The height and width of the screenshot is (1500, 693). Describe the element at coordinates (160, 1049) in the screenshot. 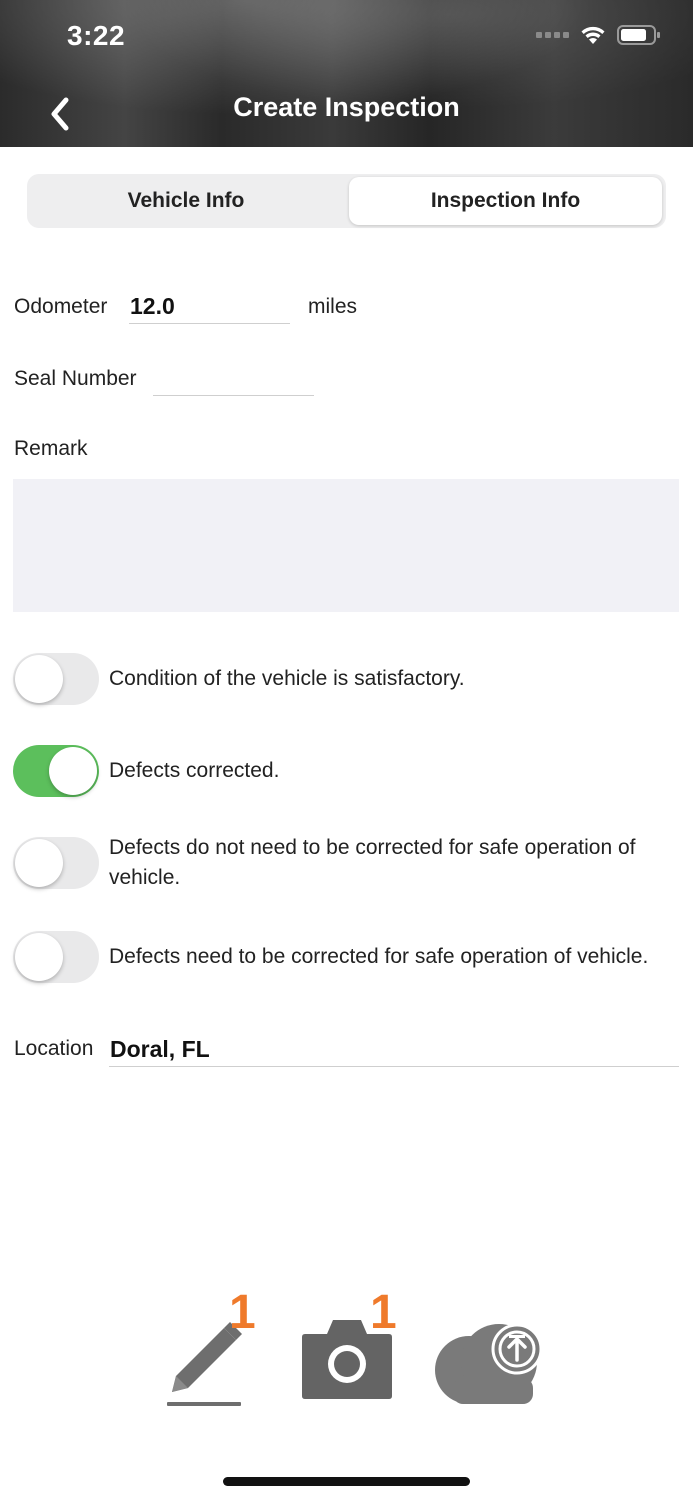

I see `location-input: Doral, FL` at that location.